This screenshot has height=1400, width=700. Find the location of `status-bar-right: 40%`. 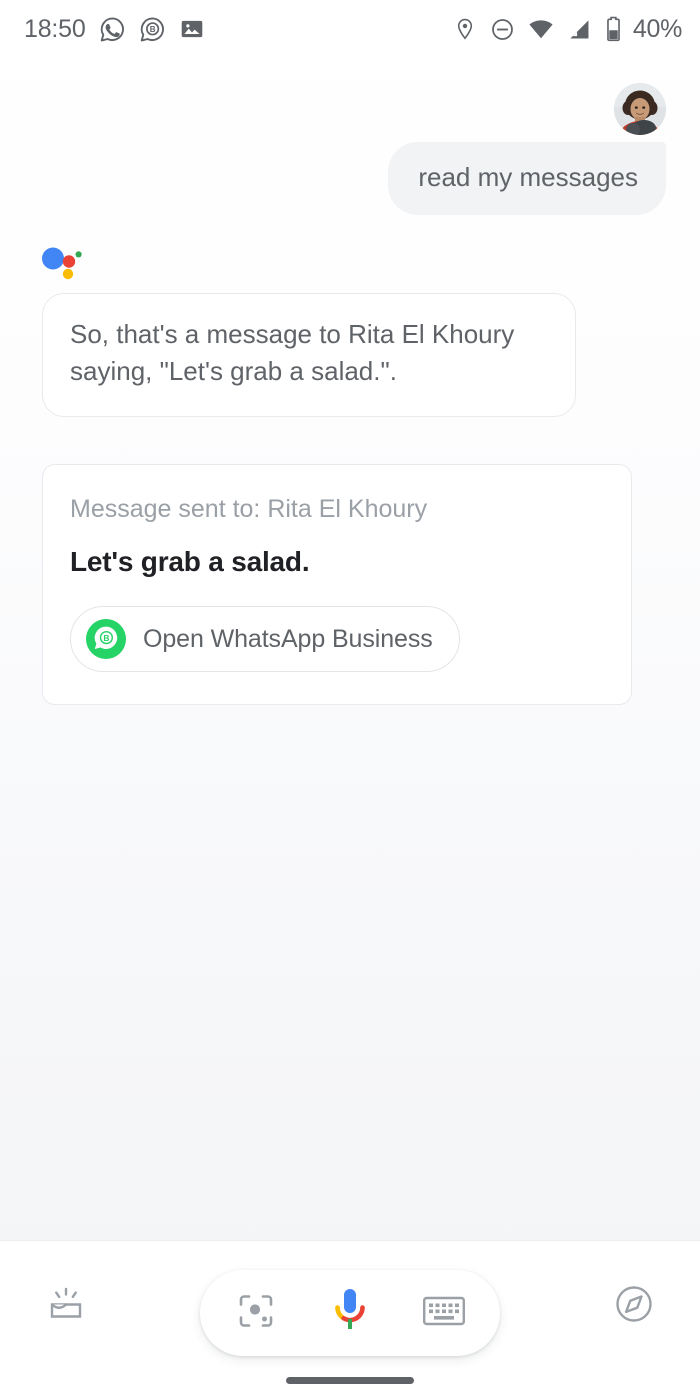

status-bar-right: 40% is located at coordinates (567, 29).